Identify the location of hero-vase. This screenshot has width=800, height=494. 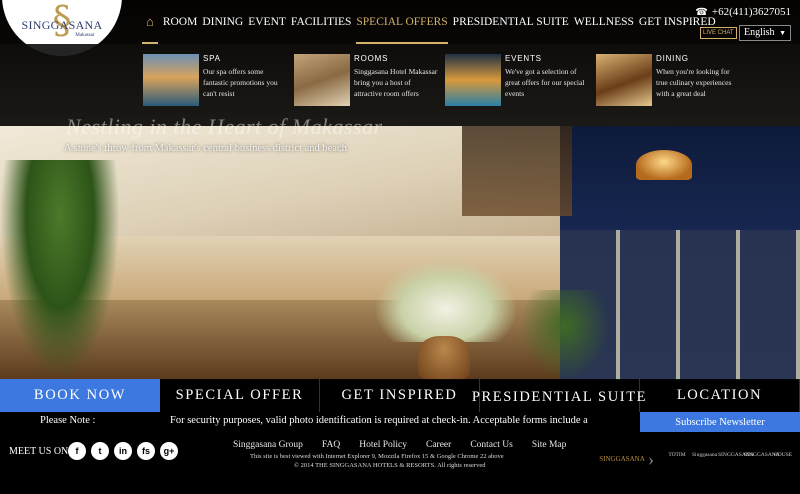
(444, 358).